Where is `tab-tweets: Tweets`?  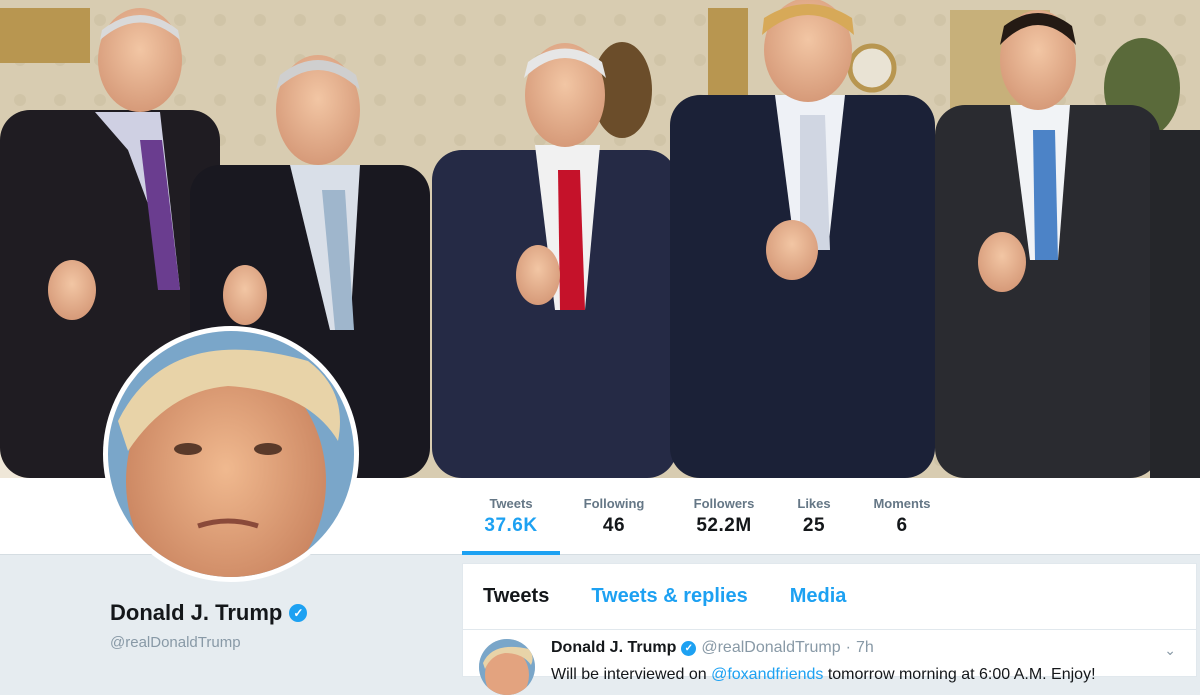 tab-tweets: Tweets is located at coordinates (516, 596).